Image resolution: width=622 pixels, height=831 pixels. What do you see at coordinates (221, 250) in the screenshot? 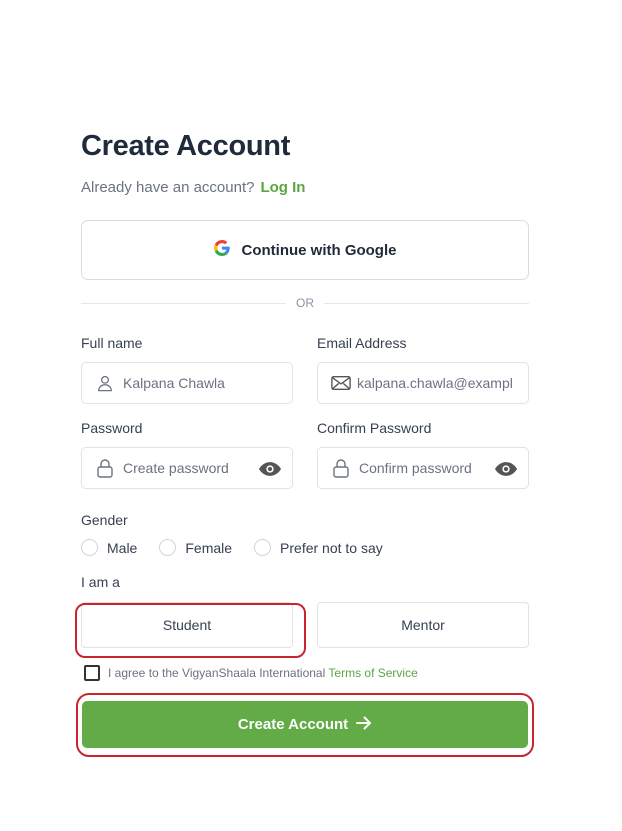
I see `google-g-icon` at bounding box center [221, 250].